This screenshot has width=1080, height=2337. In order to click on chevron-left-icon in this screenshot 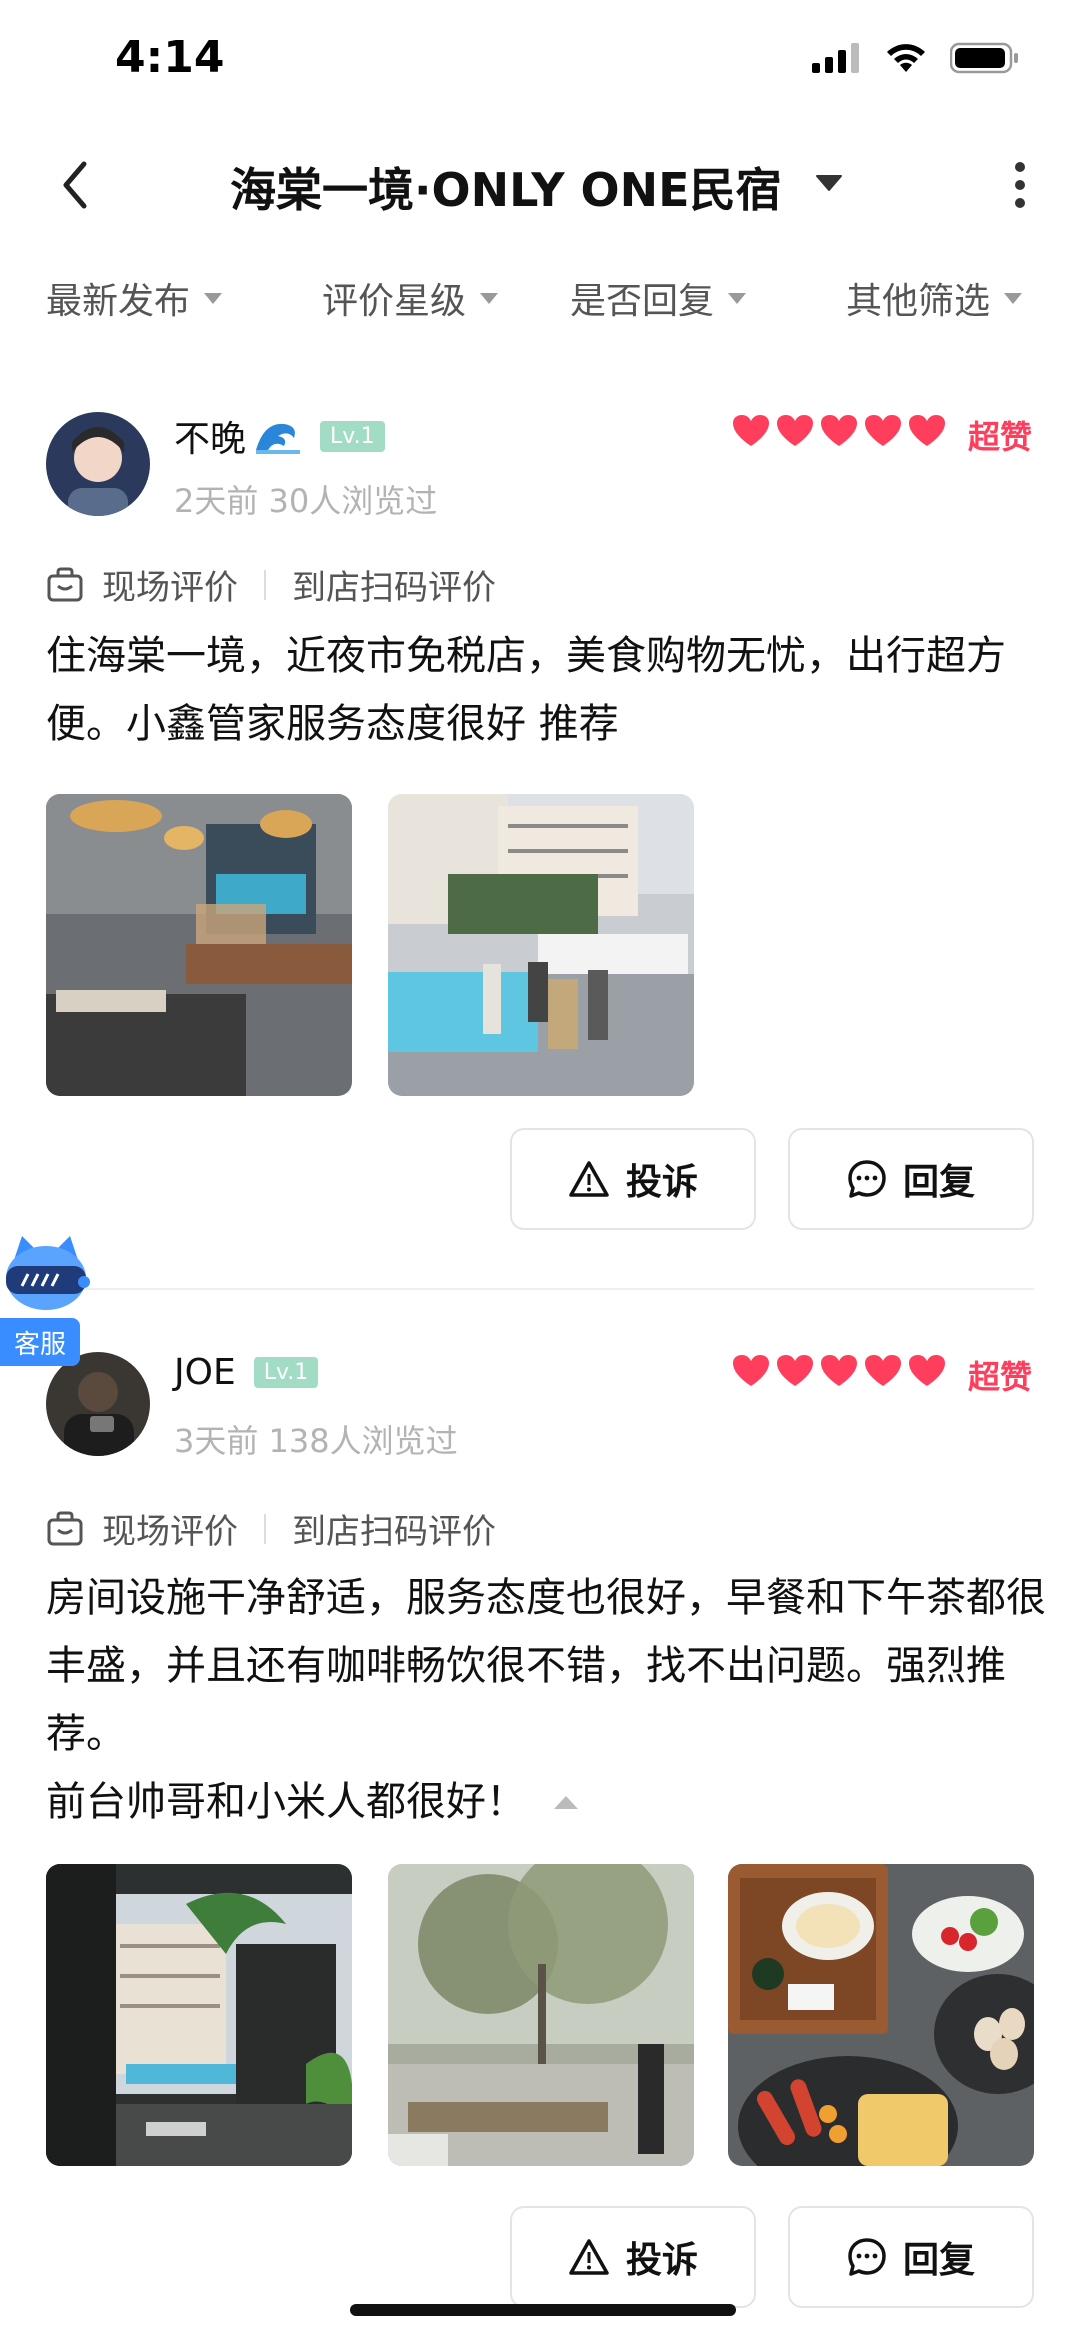, I will do `click(75, 185)`.